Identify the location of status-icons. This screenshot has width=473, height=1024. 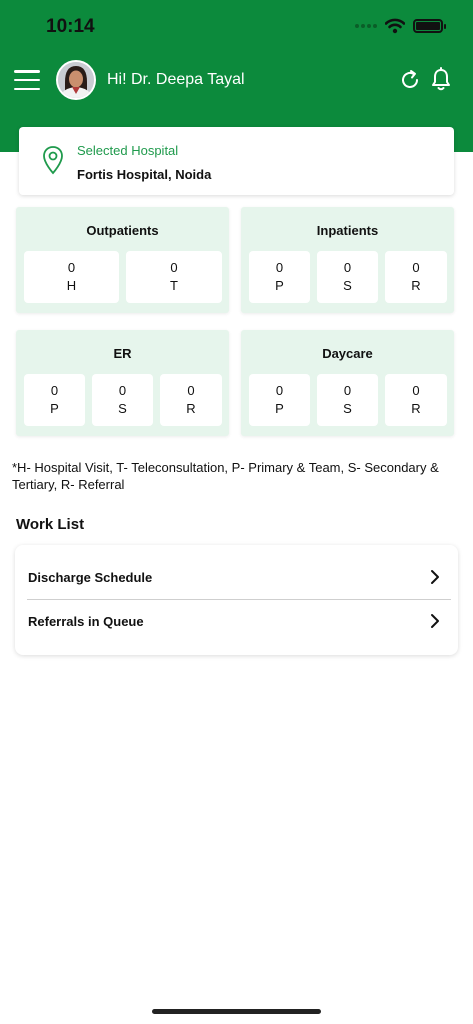
(400, 26).